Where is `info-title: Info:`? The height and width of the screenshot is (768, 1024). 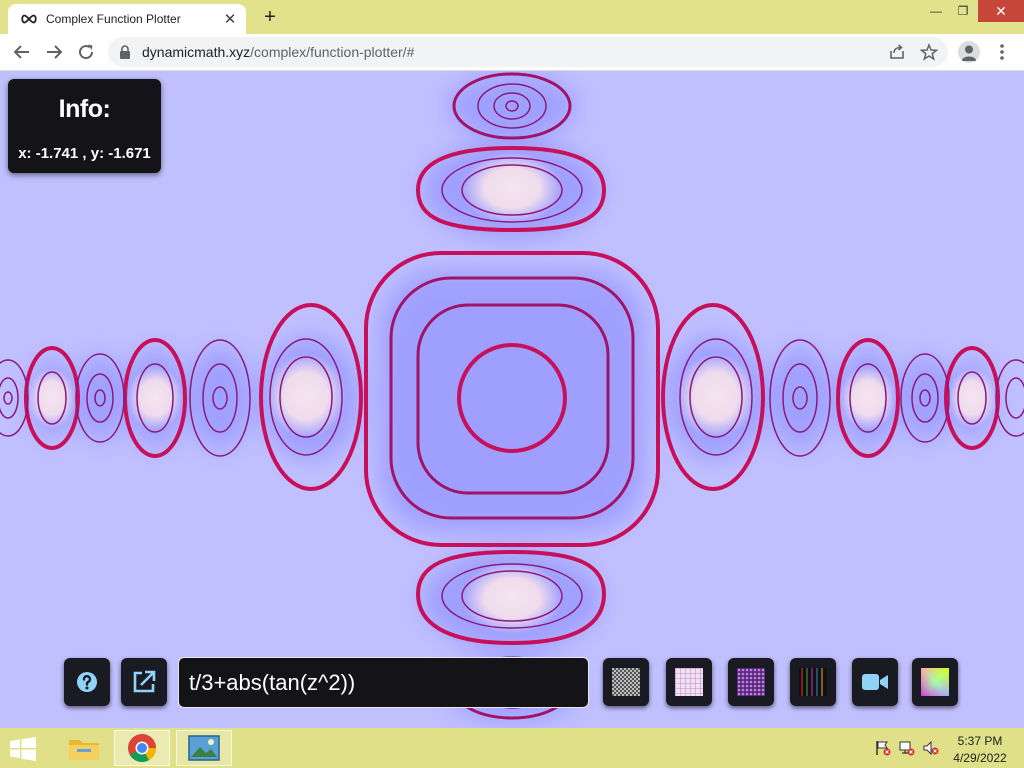 info-title: Info: is located at coordinates (84, 109).